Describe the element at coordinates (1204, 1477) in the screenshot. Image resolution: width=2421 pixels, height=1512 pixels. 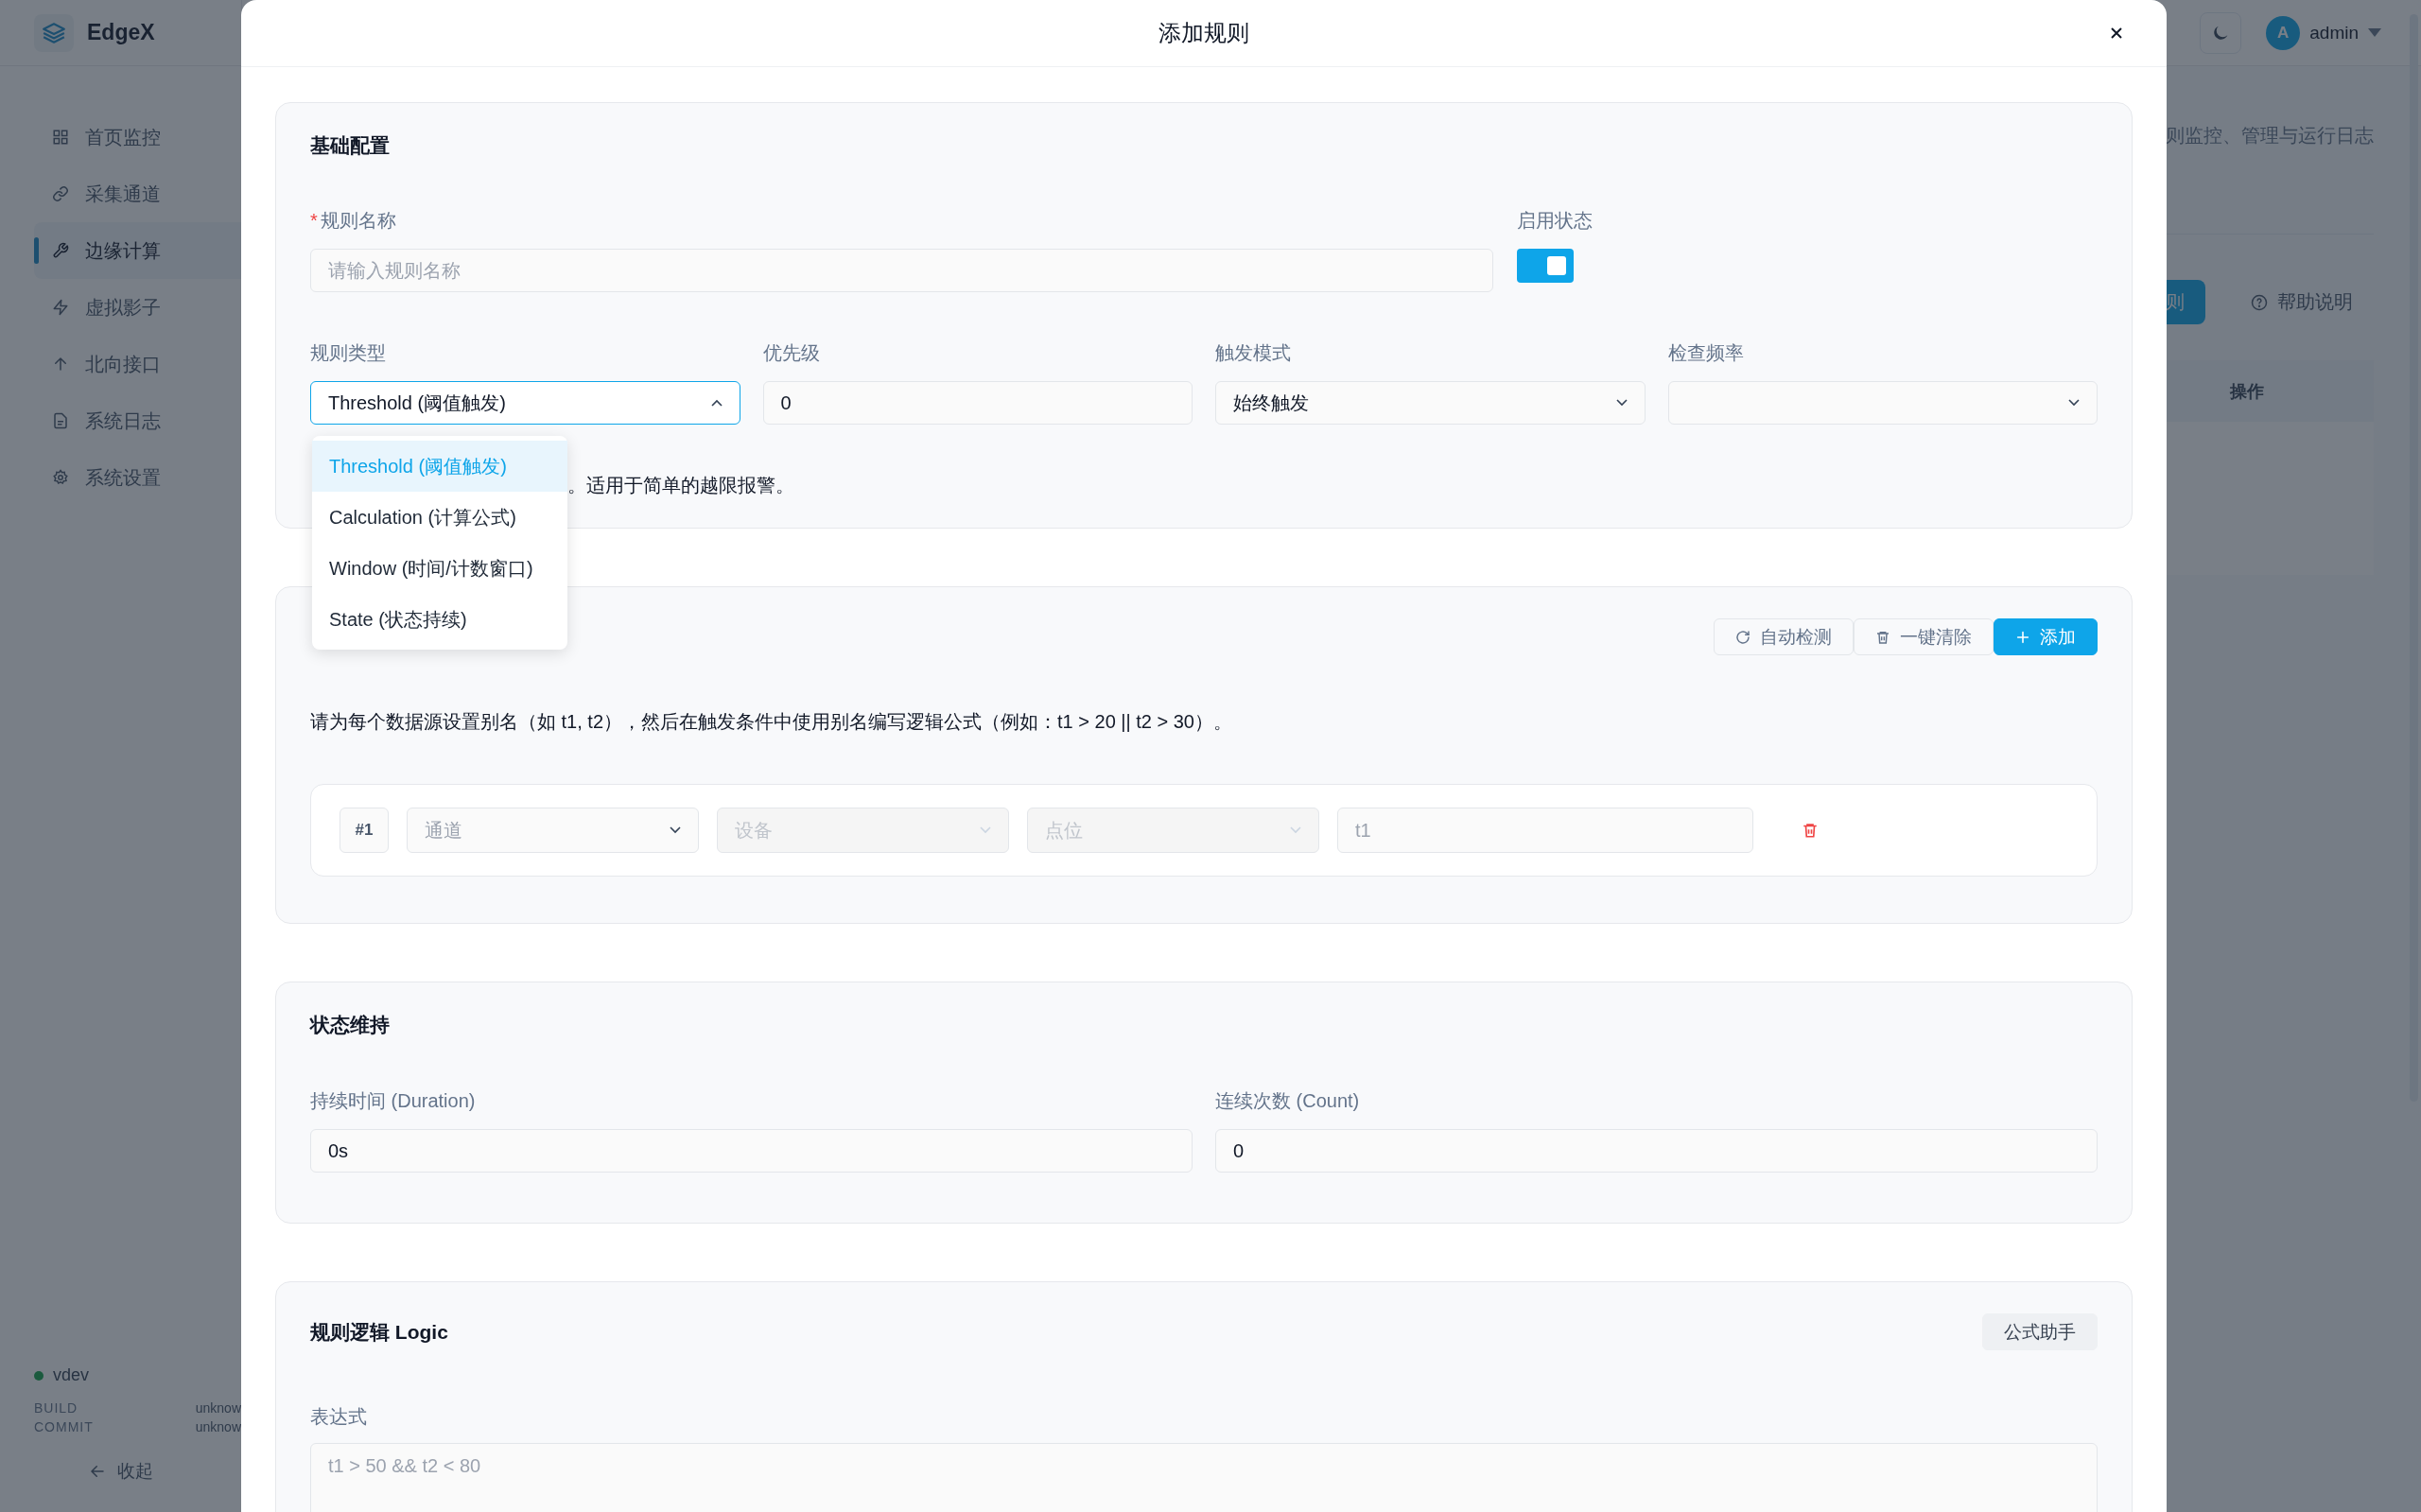
I see `expression-field: t1 > 50 && t2 < 80` at that location.